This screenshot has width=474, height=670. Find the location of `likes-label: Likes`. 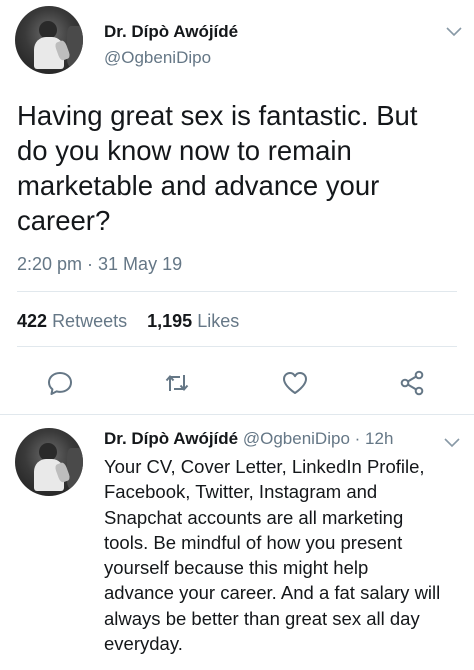

likes-label: Likes is located at coordinates (218, 321).